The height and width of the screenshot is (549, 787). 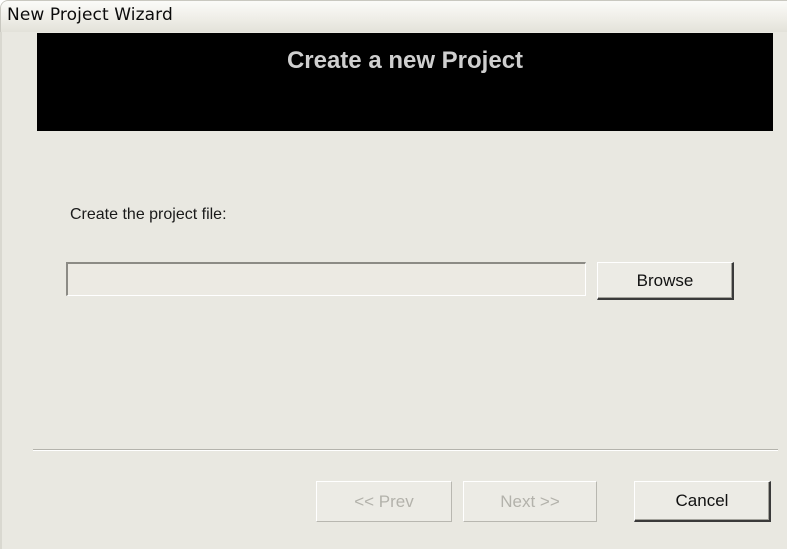 What do you see at coordinates (1, 290) in the screenshot?
I see `window-left-border` at bounding box center [1, 290].